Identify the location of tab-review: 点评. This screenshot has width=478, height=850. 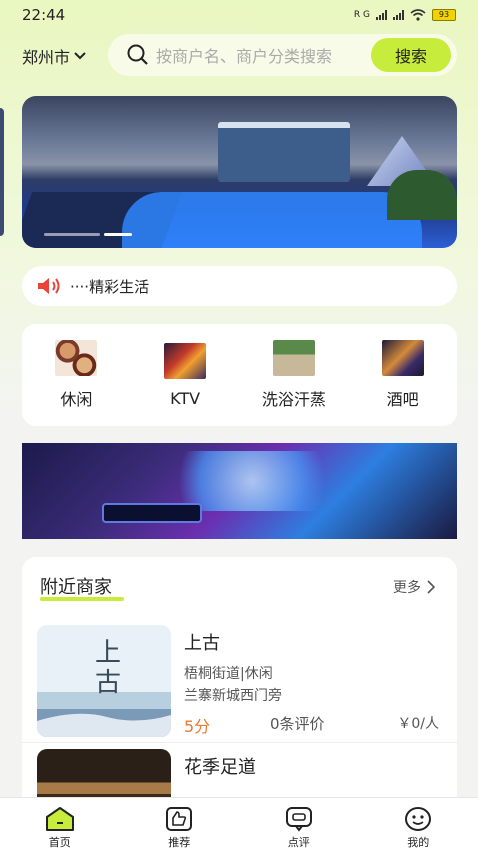
(299, 824).